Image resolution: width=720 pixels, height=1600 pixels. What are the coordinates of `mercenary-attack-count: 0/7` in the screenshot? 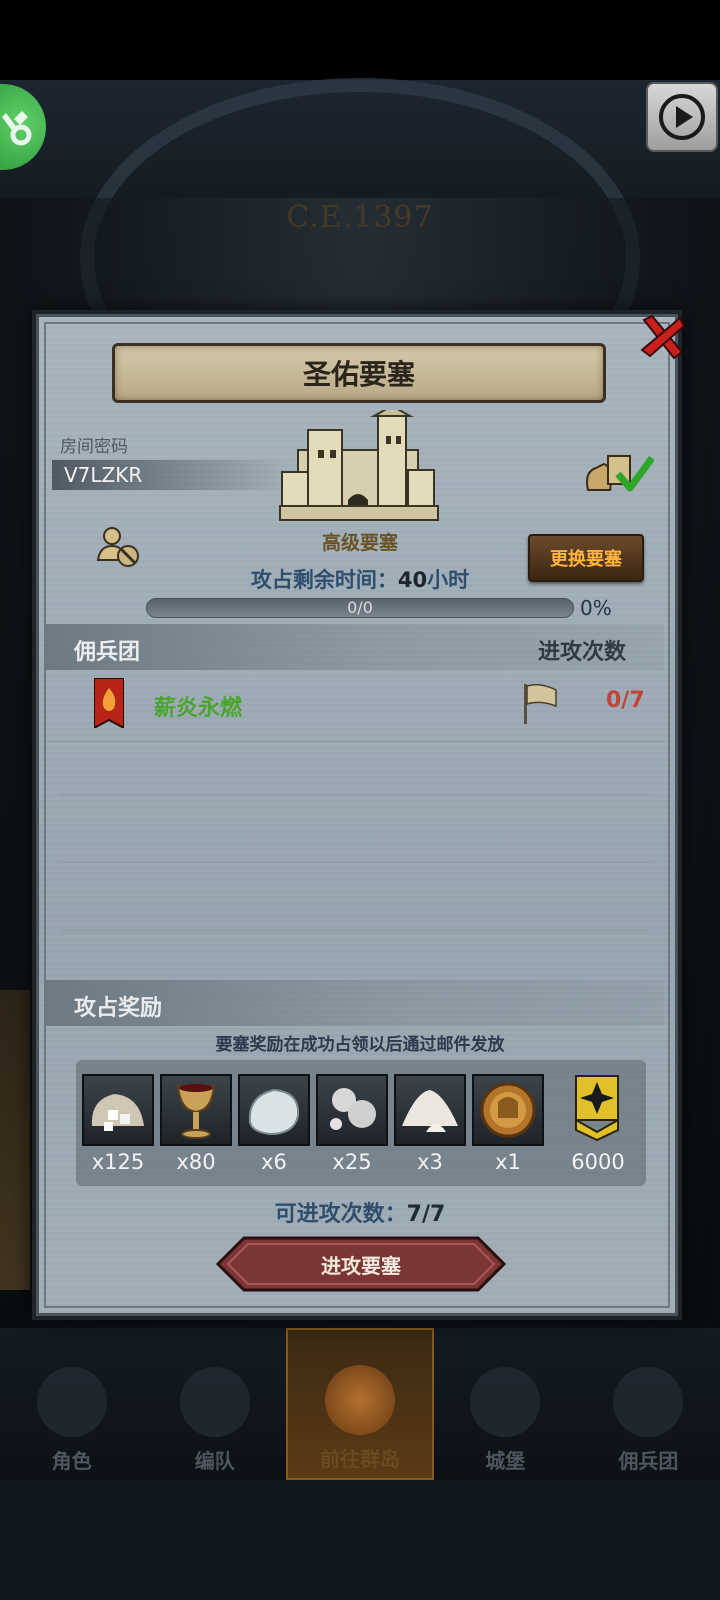 It's located at (625, 700).